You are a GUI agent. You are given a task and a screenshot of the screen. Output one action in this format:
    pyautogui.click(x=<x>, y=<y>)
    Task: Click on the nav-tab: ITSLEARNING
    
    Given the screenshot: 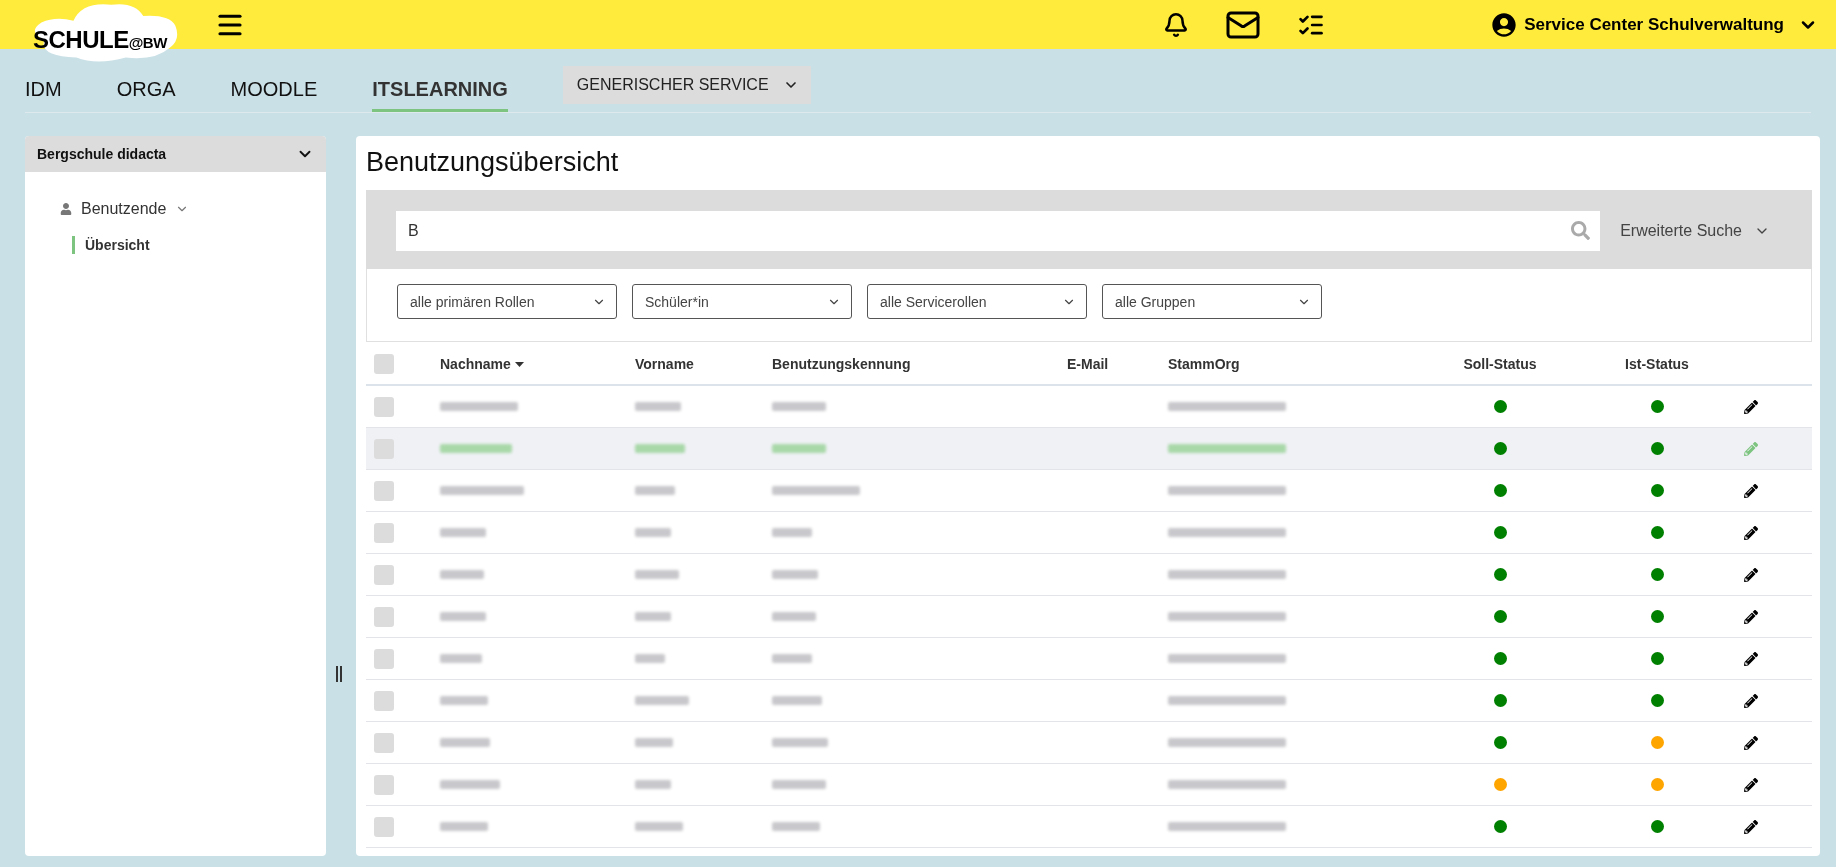 What is the action you would take?
    pyautogui.click(x=440, y=90)
    